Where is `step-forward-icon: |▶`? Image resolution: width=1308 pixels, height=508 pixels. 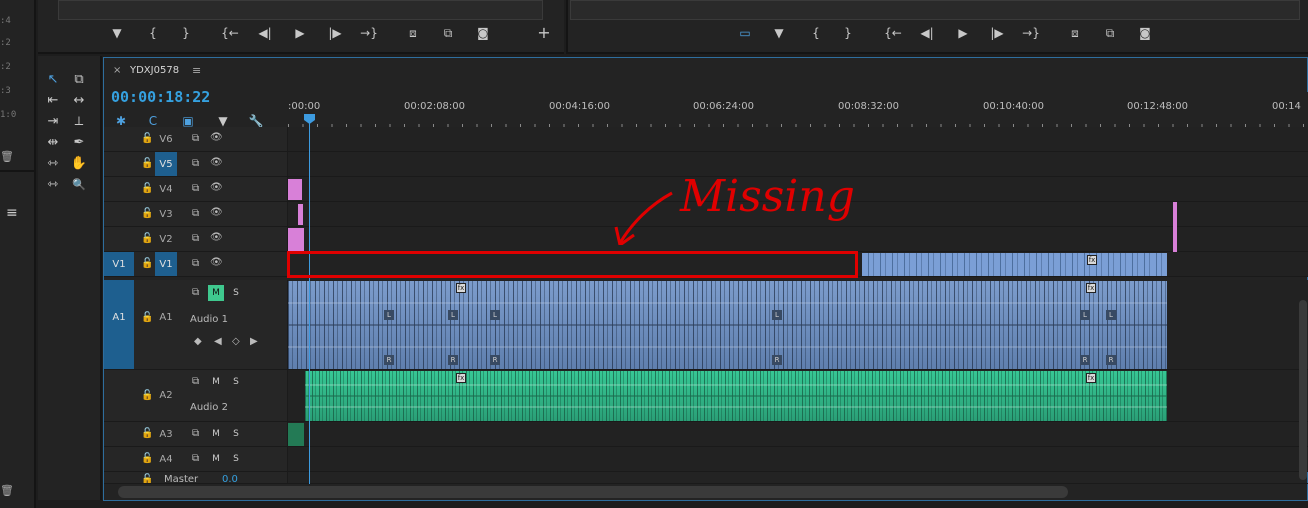
step-forward-icon: |▶ is located at coordinates (335, 33).